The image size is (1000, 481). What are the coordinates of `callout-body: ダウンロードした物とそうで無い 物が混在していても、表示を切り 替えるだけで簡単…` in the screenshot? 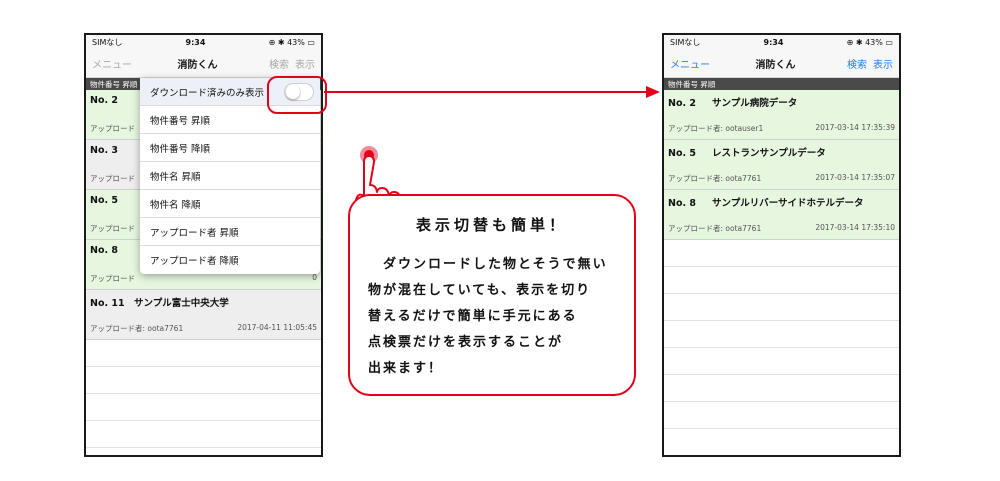 It's located at (488, 316).